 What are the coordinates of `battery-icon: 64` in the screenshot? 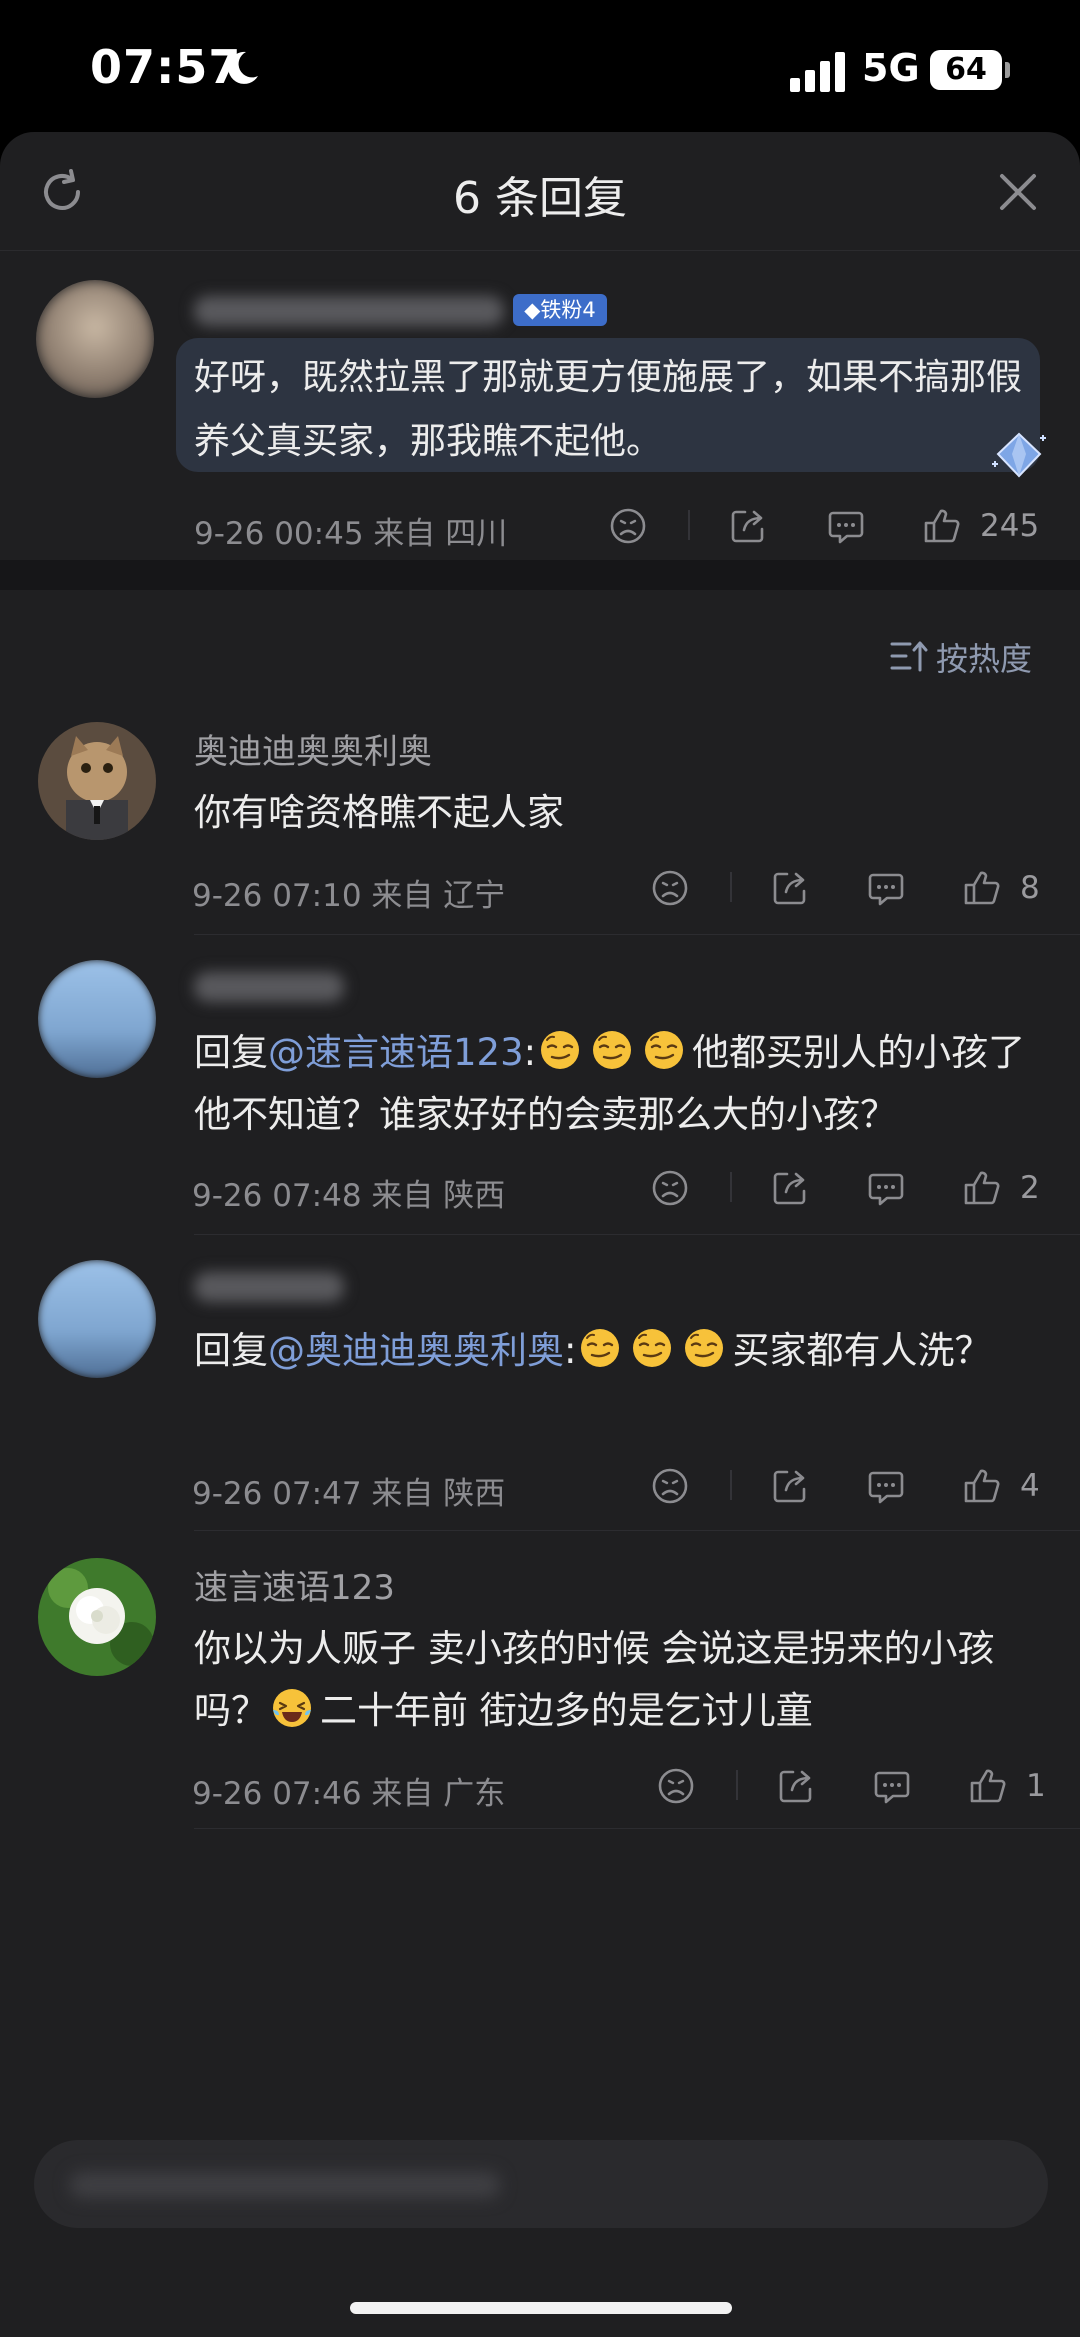 It's located at (966, 70).